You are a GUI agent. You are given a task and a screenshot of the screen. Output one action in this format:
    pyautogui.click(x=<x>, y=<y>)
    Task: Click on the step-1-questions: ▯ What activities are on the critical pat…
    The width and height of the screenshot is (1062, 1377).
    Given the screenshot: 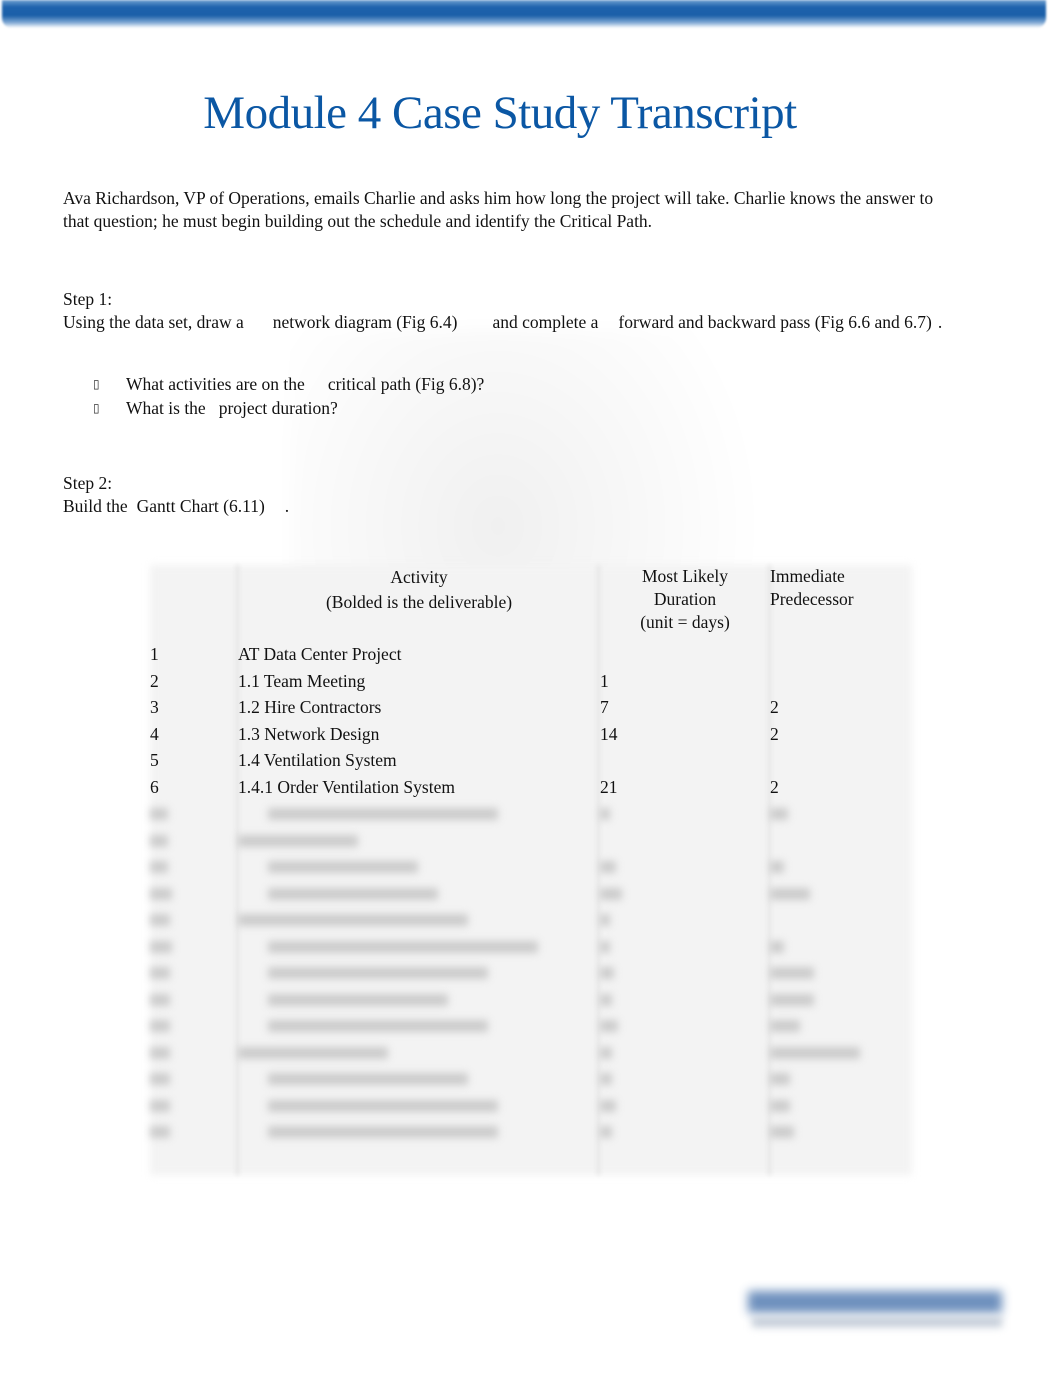 What is the action you would take?
    pyautogui.click(x=288, y=396)
    